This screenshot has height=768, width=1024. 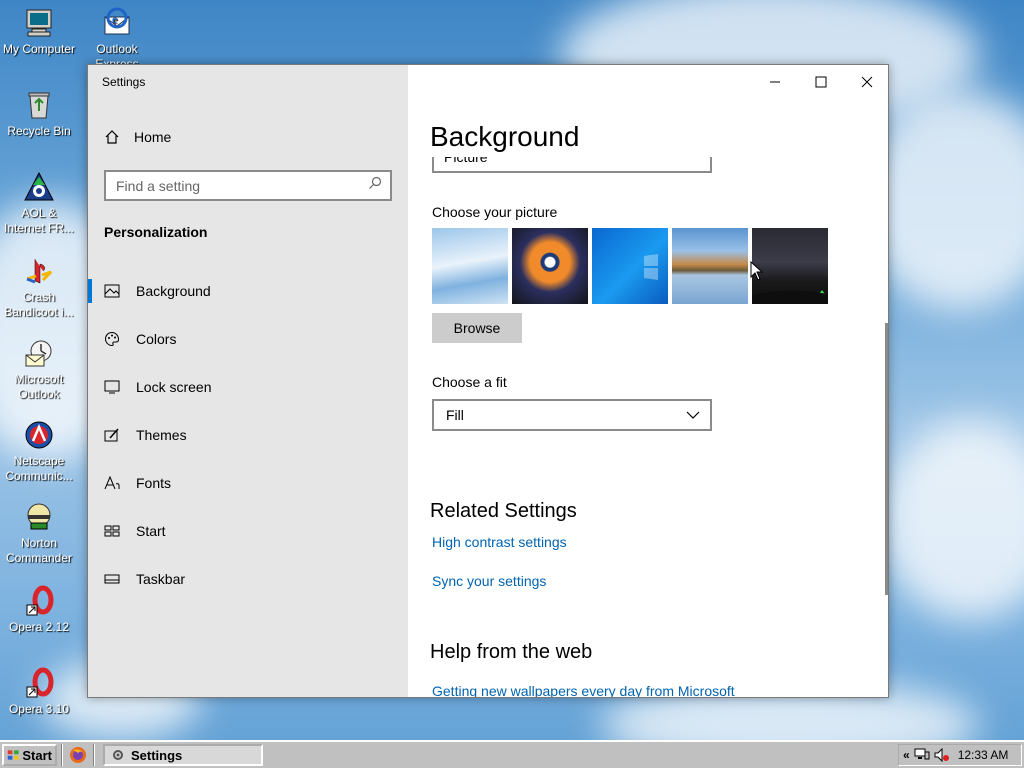 I want to click on chevron-down-icon, so click(x=693, y=415).